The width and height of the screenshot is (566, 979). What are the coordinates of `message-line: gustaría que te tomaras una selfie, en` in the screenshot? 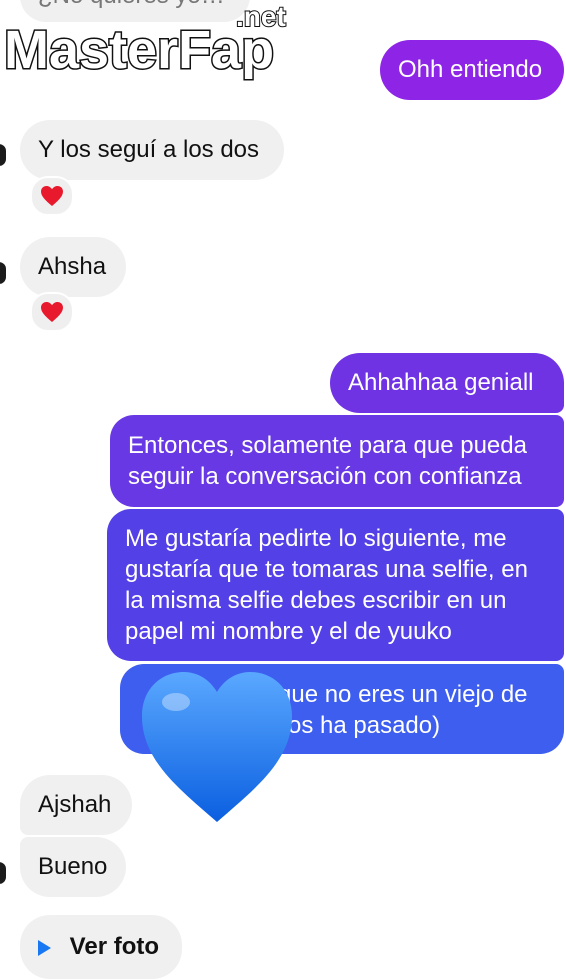 It's located at (326, 569).